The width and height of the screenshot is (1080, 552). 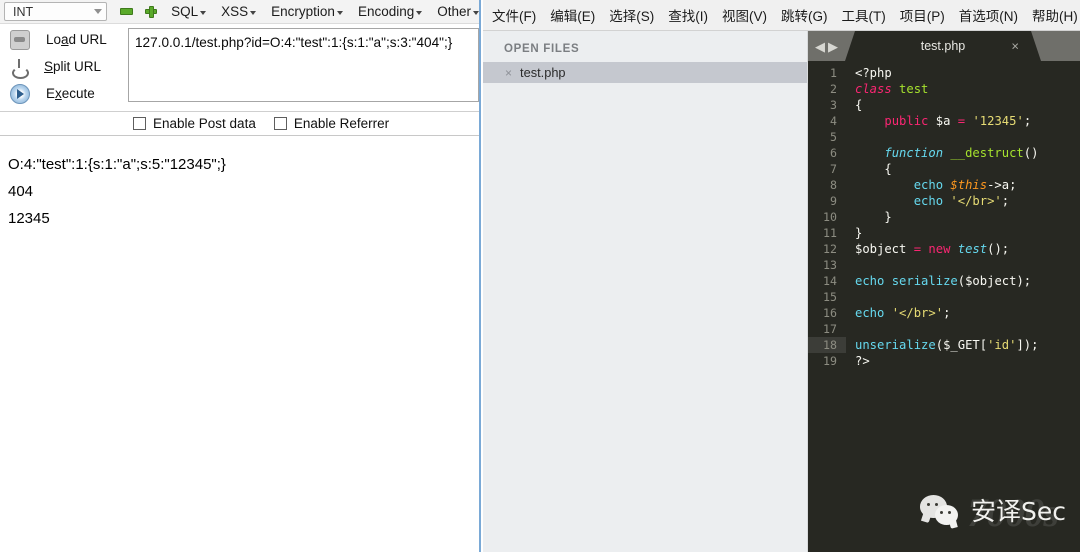 I want to click on enable-referrer-label: Enable Referrer, so click(x=341, y=123).